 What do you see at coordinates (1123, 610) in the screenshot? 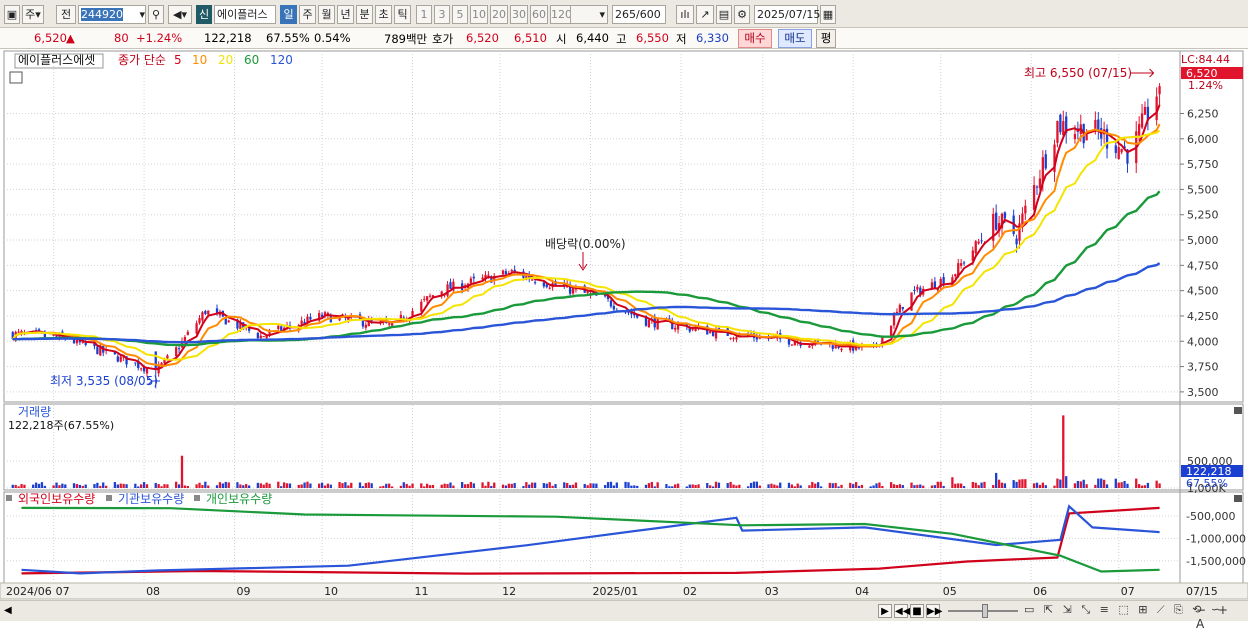
I see `drawing-tools-icons: ▭ ⇱ ⇲ ⤡ ≡ ⬚ ⊞ ⟋ ⎘ ⟲ ∽` at bounding box center [1123, 610].